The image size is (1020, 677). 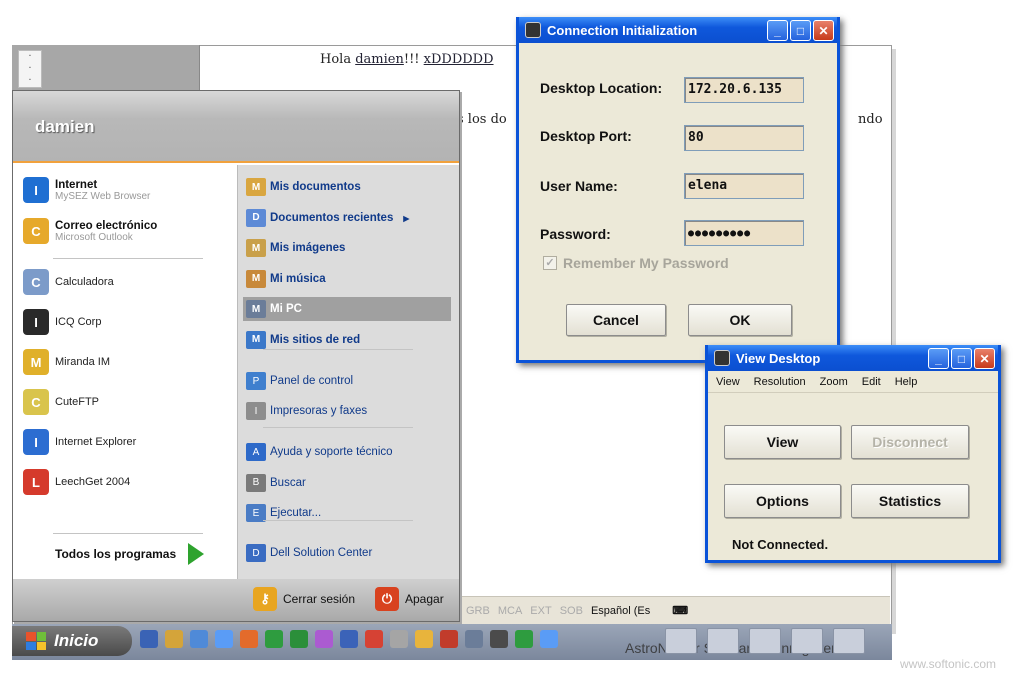 I want to click on place-item: B Buscar, so click(x=347, y=483).